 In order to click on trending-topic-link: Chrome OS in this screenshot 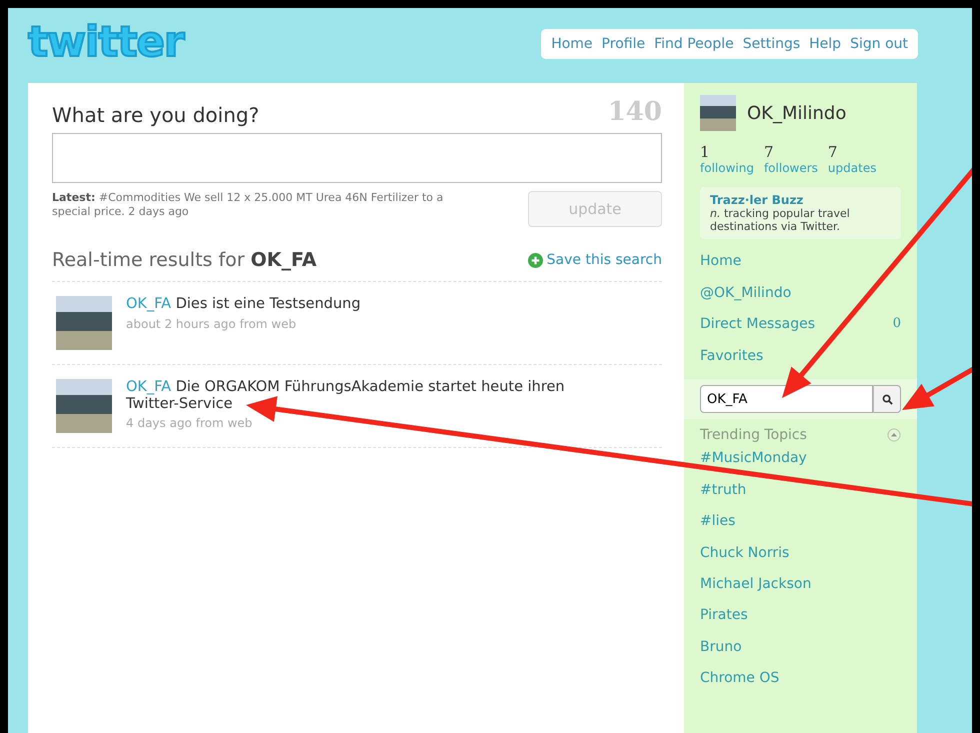, I will do `click(800, 678)`.